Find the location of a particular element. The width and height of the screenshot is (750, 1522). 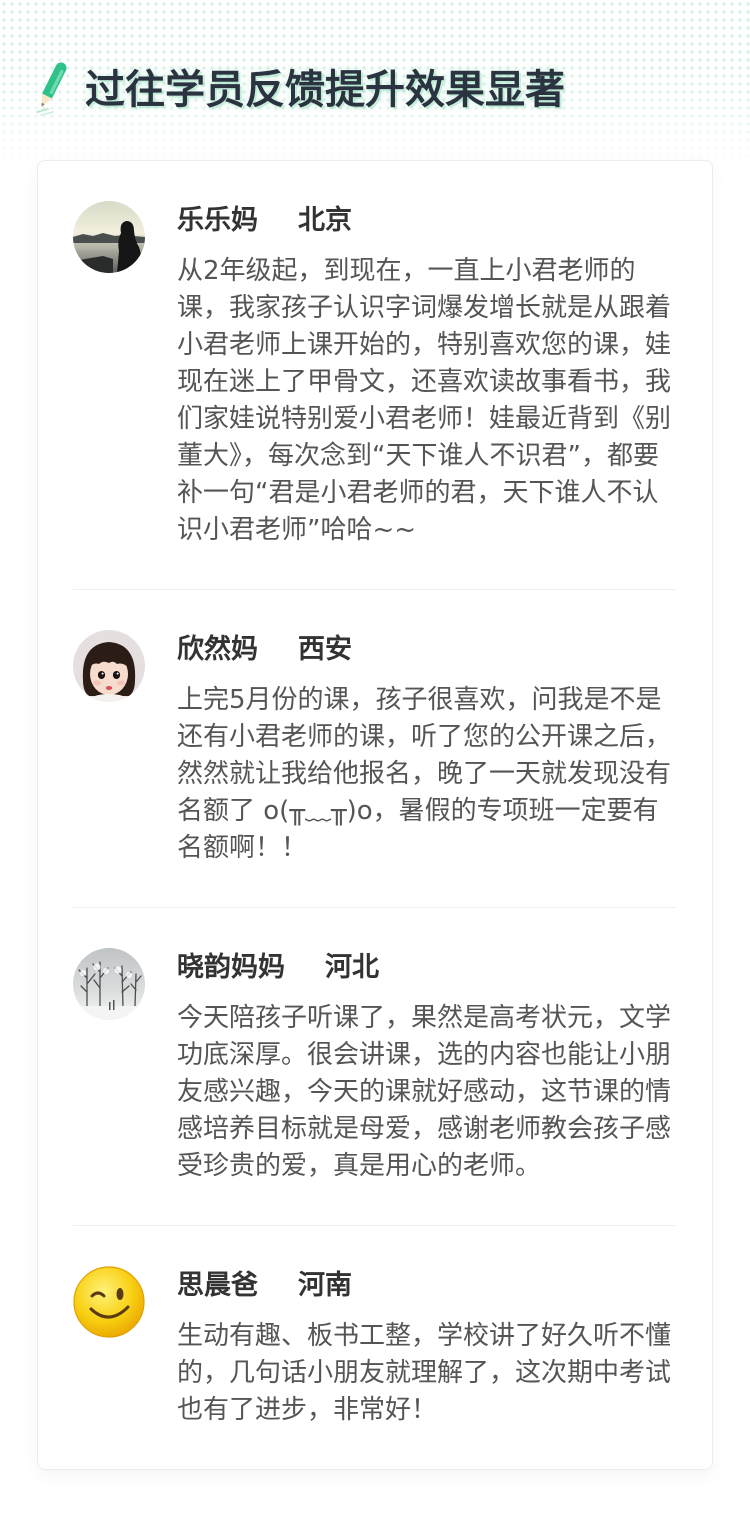

testimonial-line: 功底深厚。很会讲课，选的内容也能让小朋 is located at coordinates (424, 1055).